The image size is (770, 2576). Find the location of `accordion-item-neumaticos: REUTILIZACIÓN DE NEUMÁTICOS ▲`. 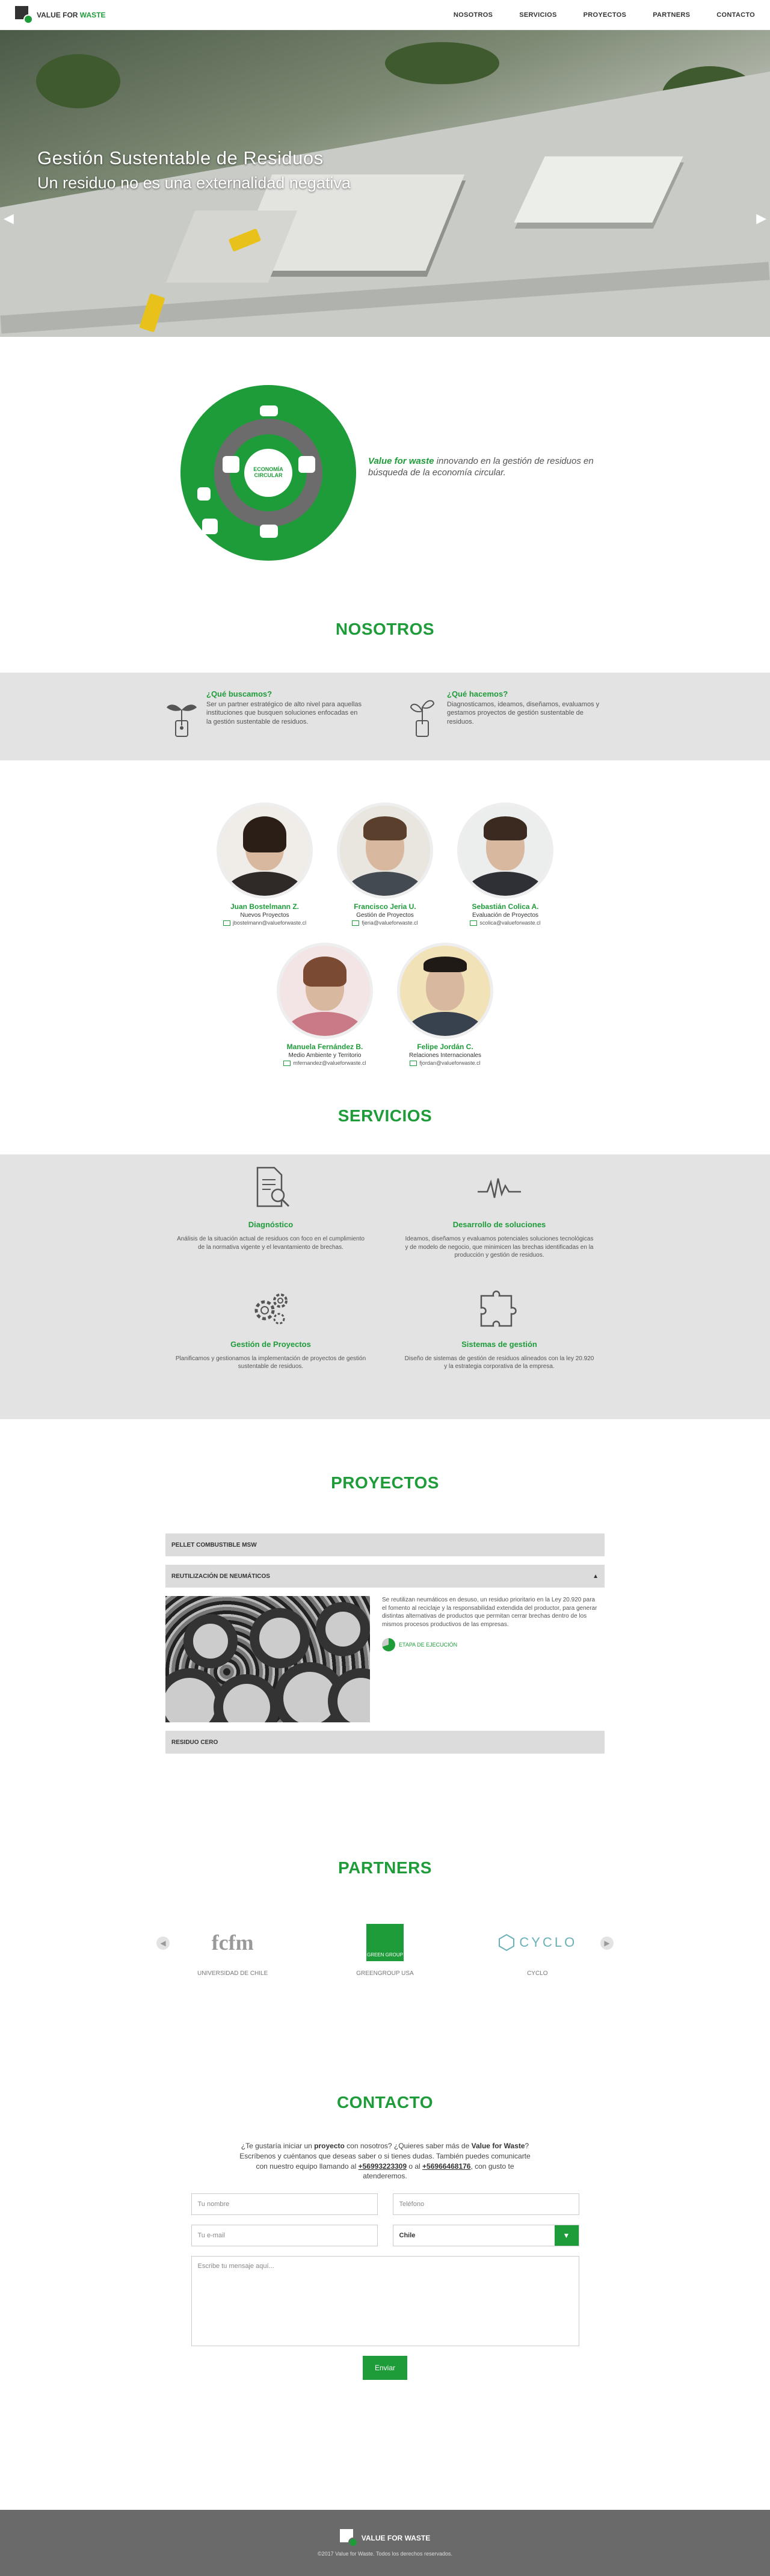

accordion-item-neumaticos: REUTILIZACIÓN DE NEUMÁTICOS ▲ is located at coordinates (385, 1576).